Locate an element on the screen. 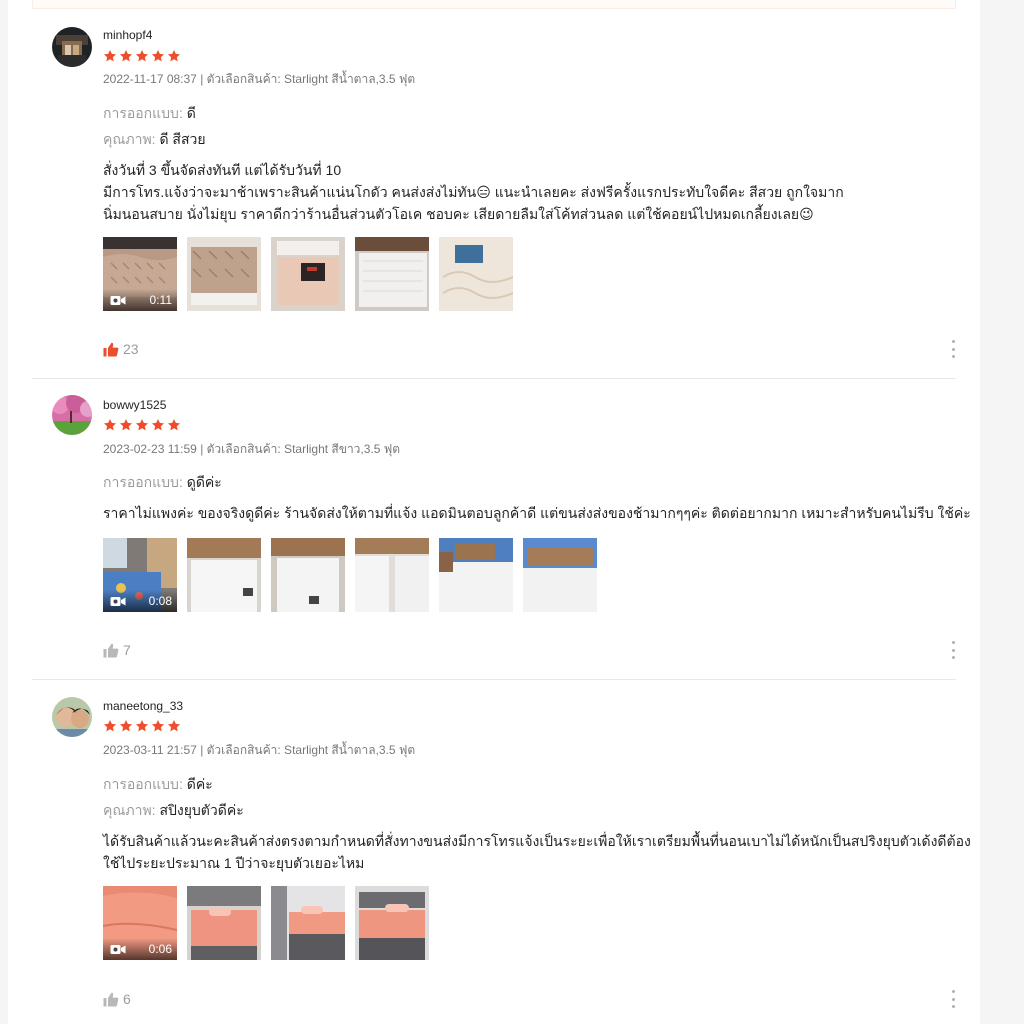 The image size is (1024, 1024). video-duration: 0:08 is located at coordinates (160, 601).